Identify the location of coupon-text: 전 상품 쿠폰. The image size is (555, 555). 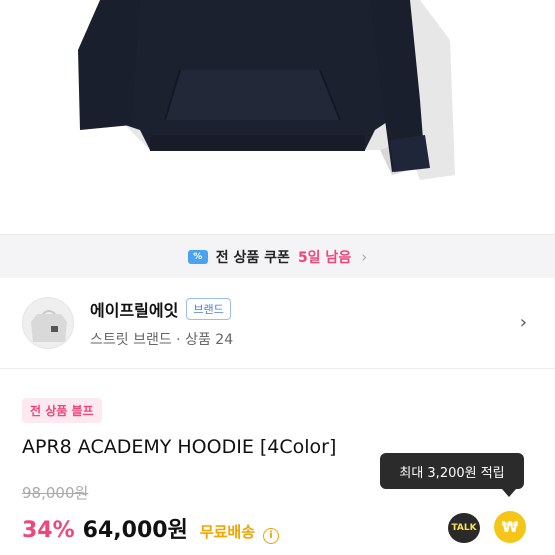
(252, 257).